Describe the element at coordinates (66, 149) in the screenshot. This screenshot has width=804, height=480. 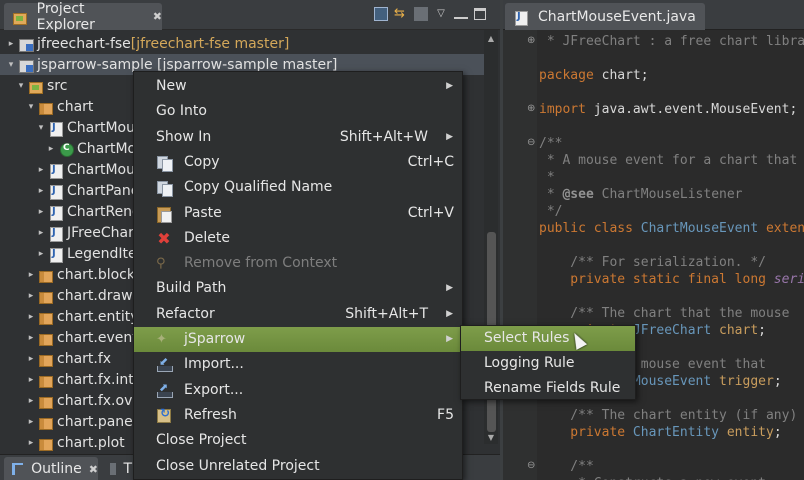
I see `class-icon` at that location.